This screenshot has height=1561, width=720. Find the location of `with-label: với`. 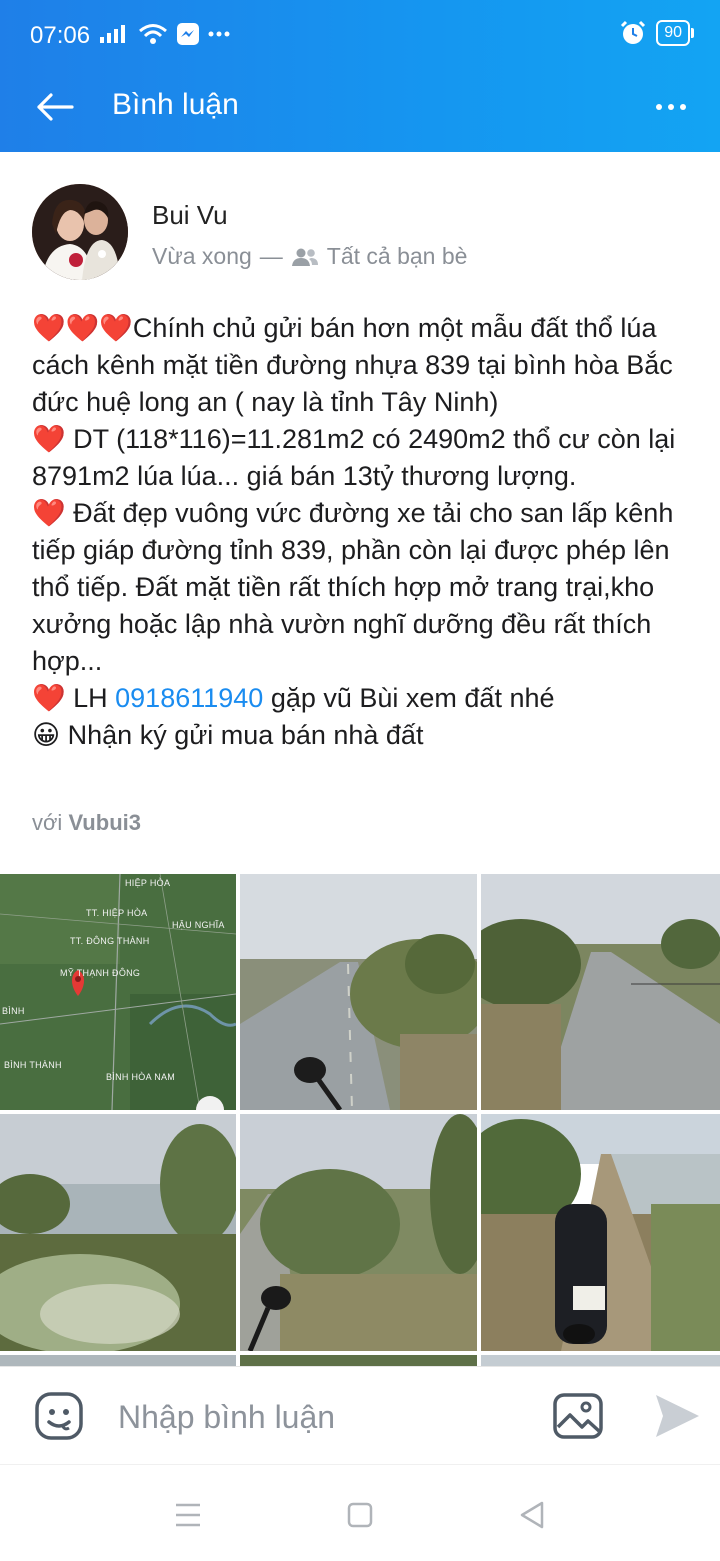

with-label: với is located at coordinates (47, 822).